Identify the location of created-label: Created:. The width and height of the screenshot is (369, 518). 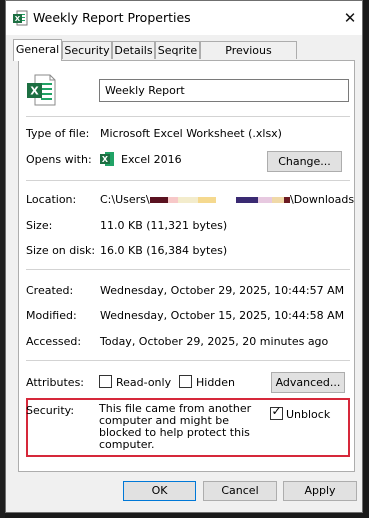
(50, 290).